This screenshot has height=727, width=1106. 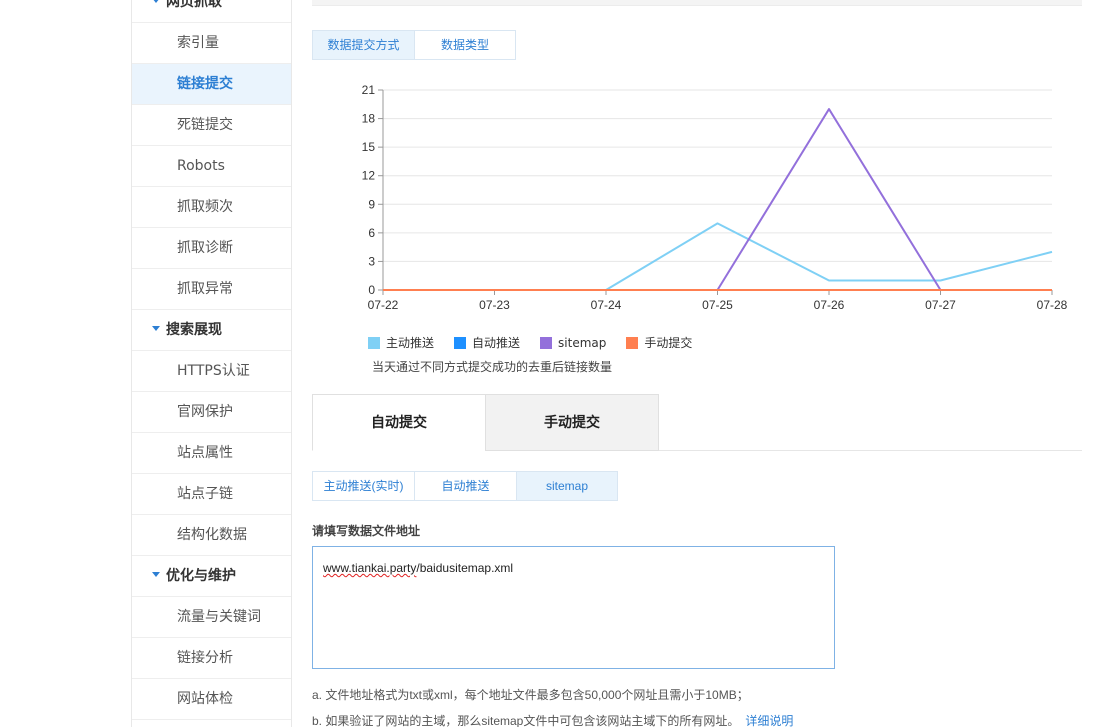 What do you see at coordinates (494, 305) in the screenshot?
I see `x-tick-label: 07-23` at bounding box center [494, 305].